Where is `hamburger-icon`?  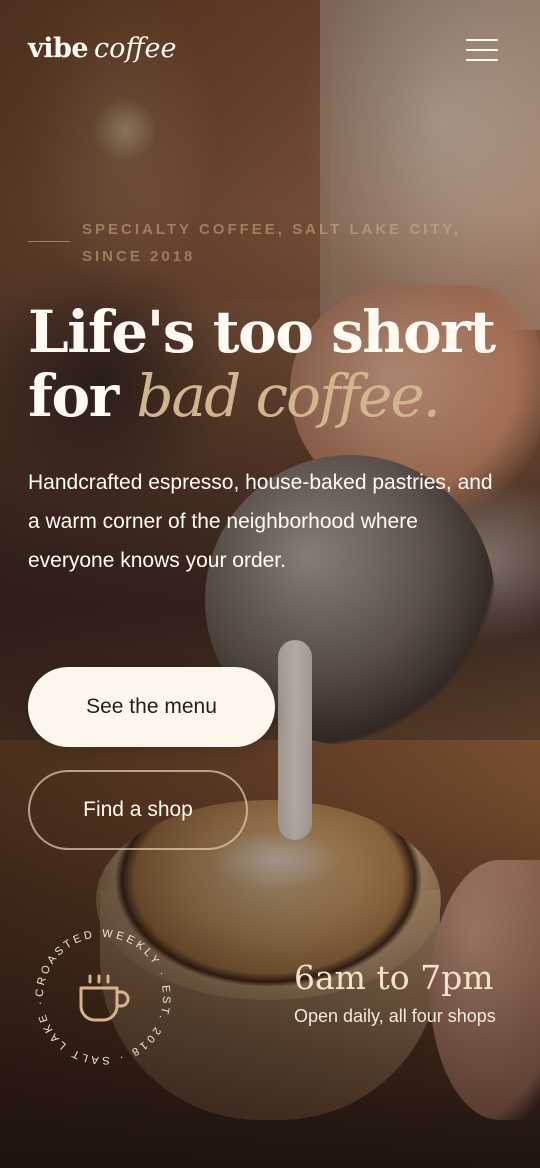
hamburger-icon is located at coordinates (482, 50).